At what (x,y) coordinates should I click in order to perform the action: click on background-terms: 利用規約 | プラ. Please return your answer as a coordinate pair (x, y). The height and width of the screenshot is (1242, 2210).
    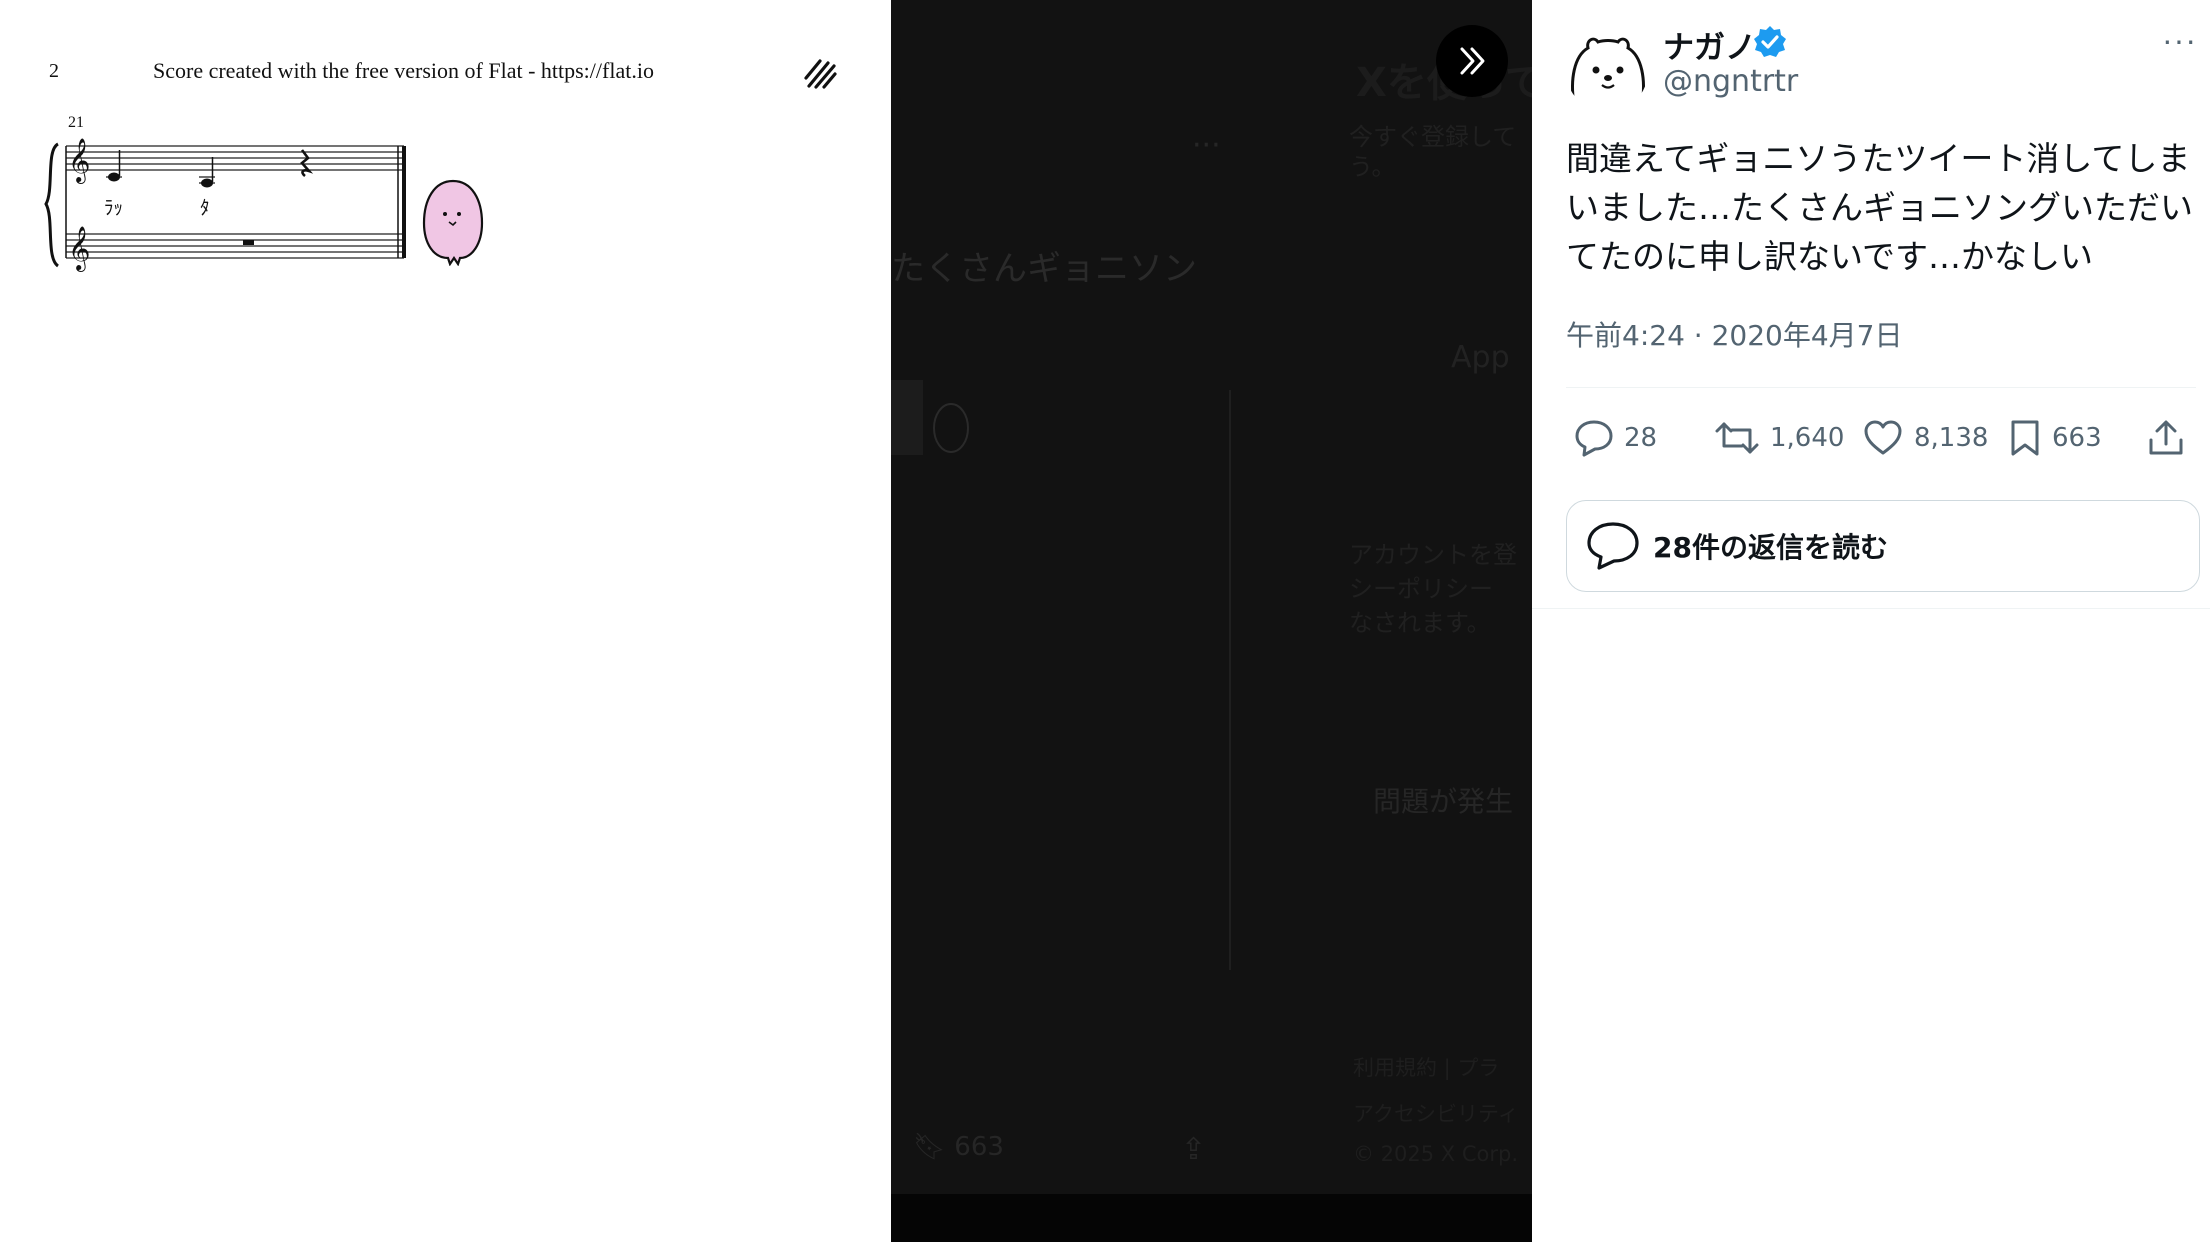
    Looking at the image, I should click on (1426, 1068).